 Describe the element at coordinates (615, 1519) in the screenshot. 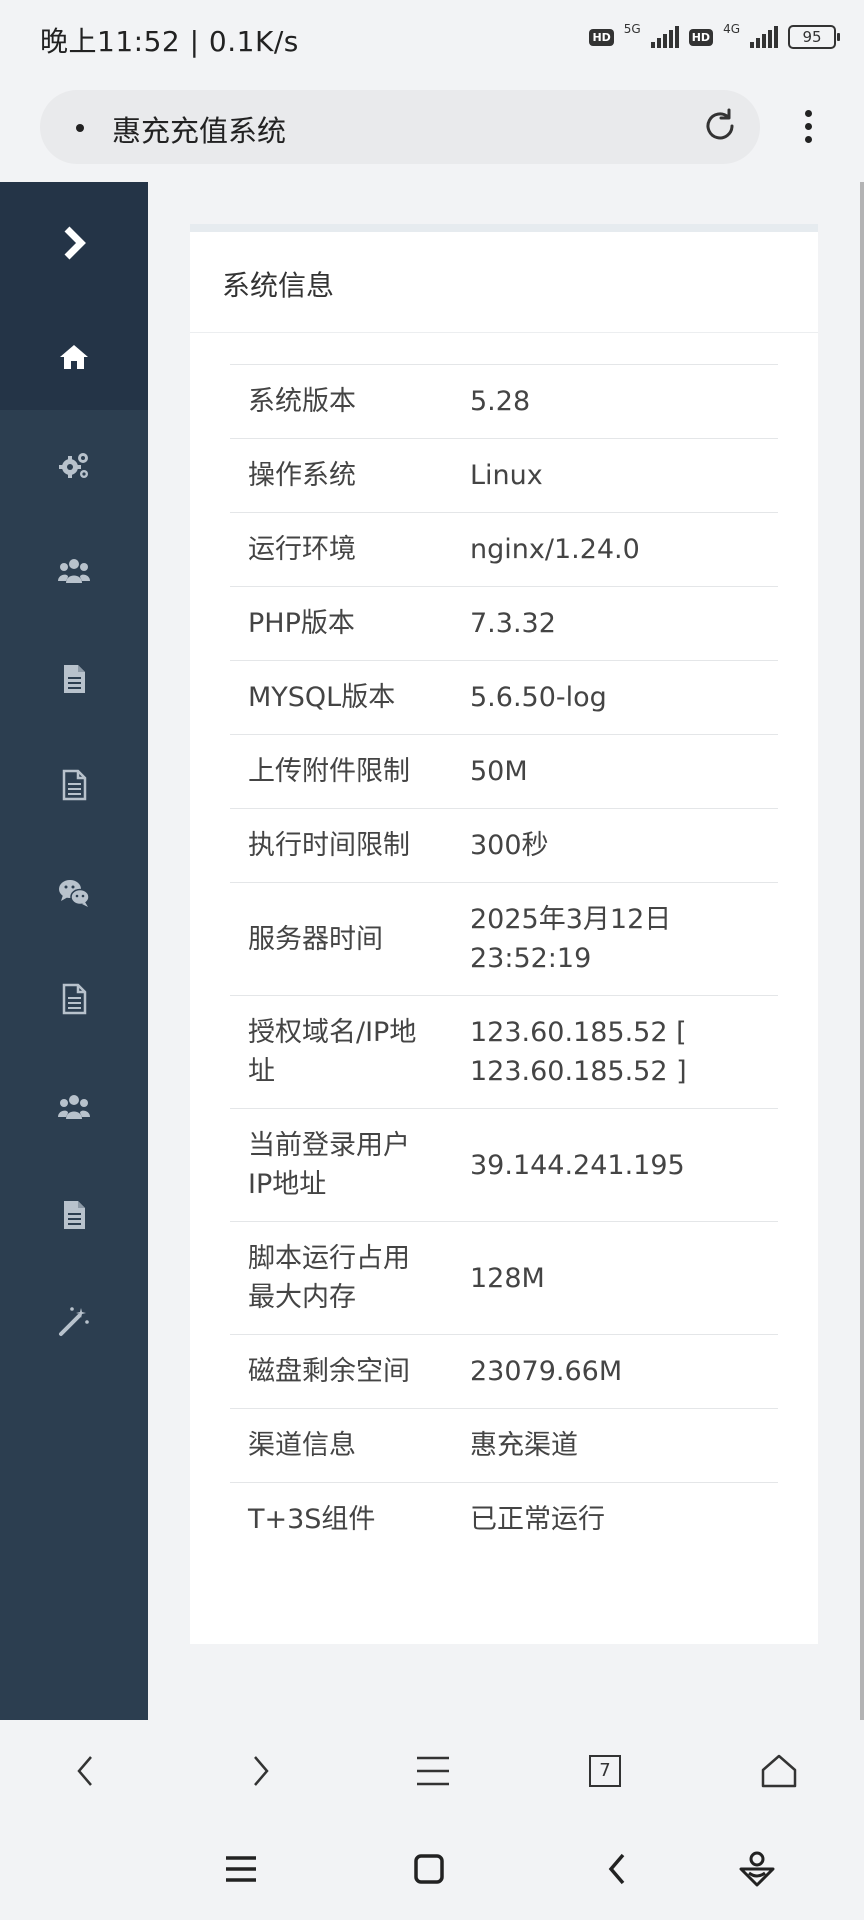

I see `row-value: 已正常运行` at that location.